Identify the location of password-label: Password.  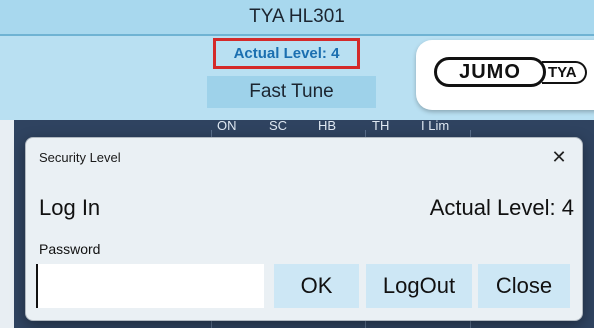
(70, 249).